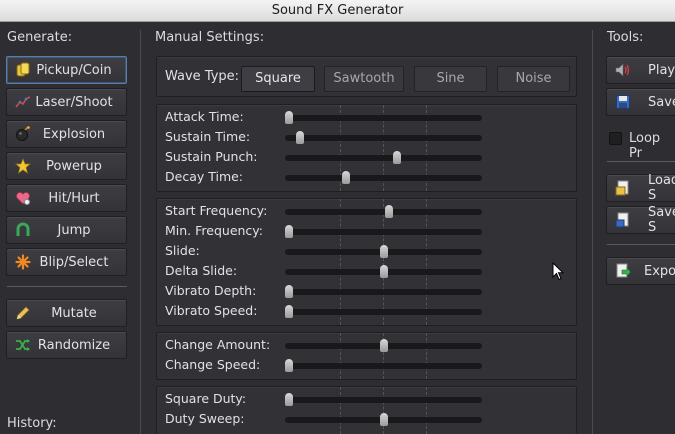 Image resolution: width=675 pixels, height=434 pixels. What do you see at coordinates (592, 232) in the screenshot?
I see `right-separator` at bounding box center [592, 232].